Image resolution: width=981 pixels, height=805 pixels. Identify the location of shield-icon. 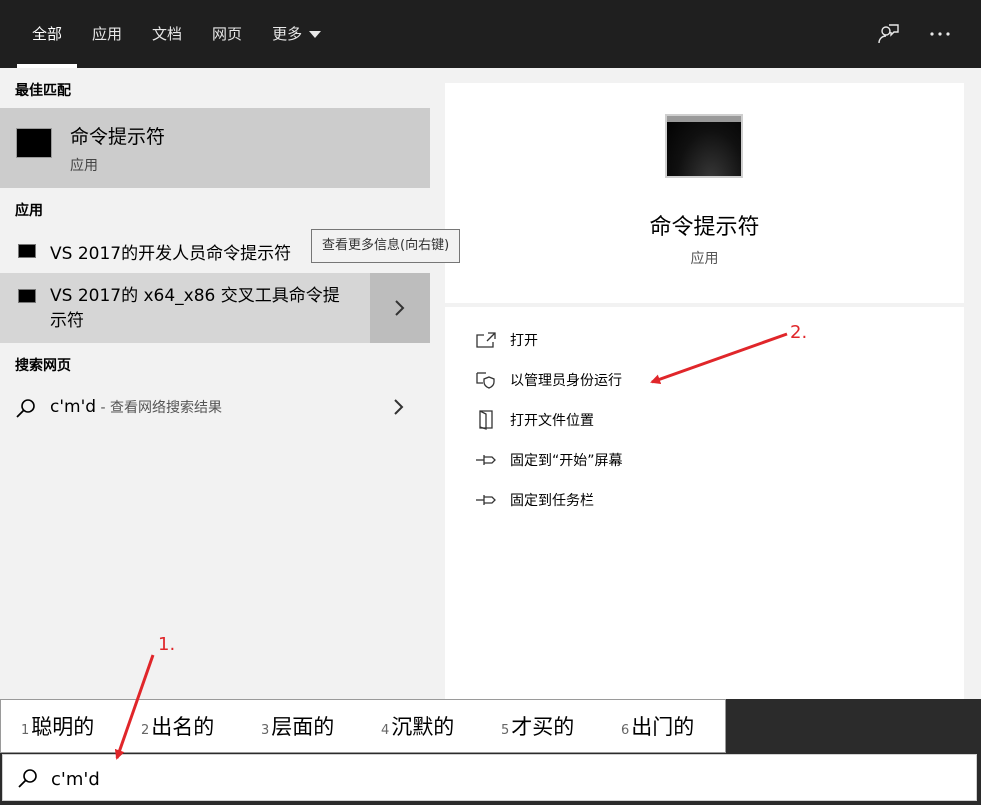
(486, 380).